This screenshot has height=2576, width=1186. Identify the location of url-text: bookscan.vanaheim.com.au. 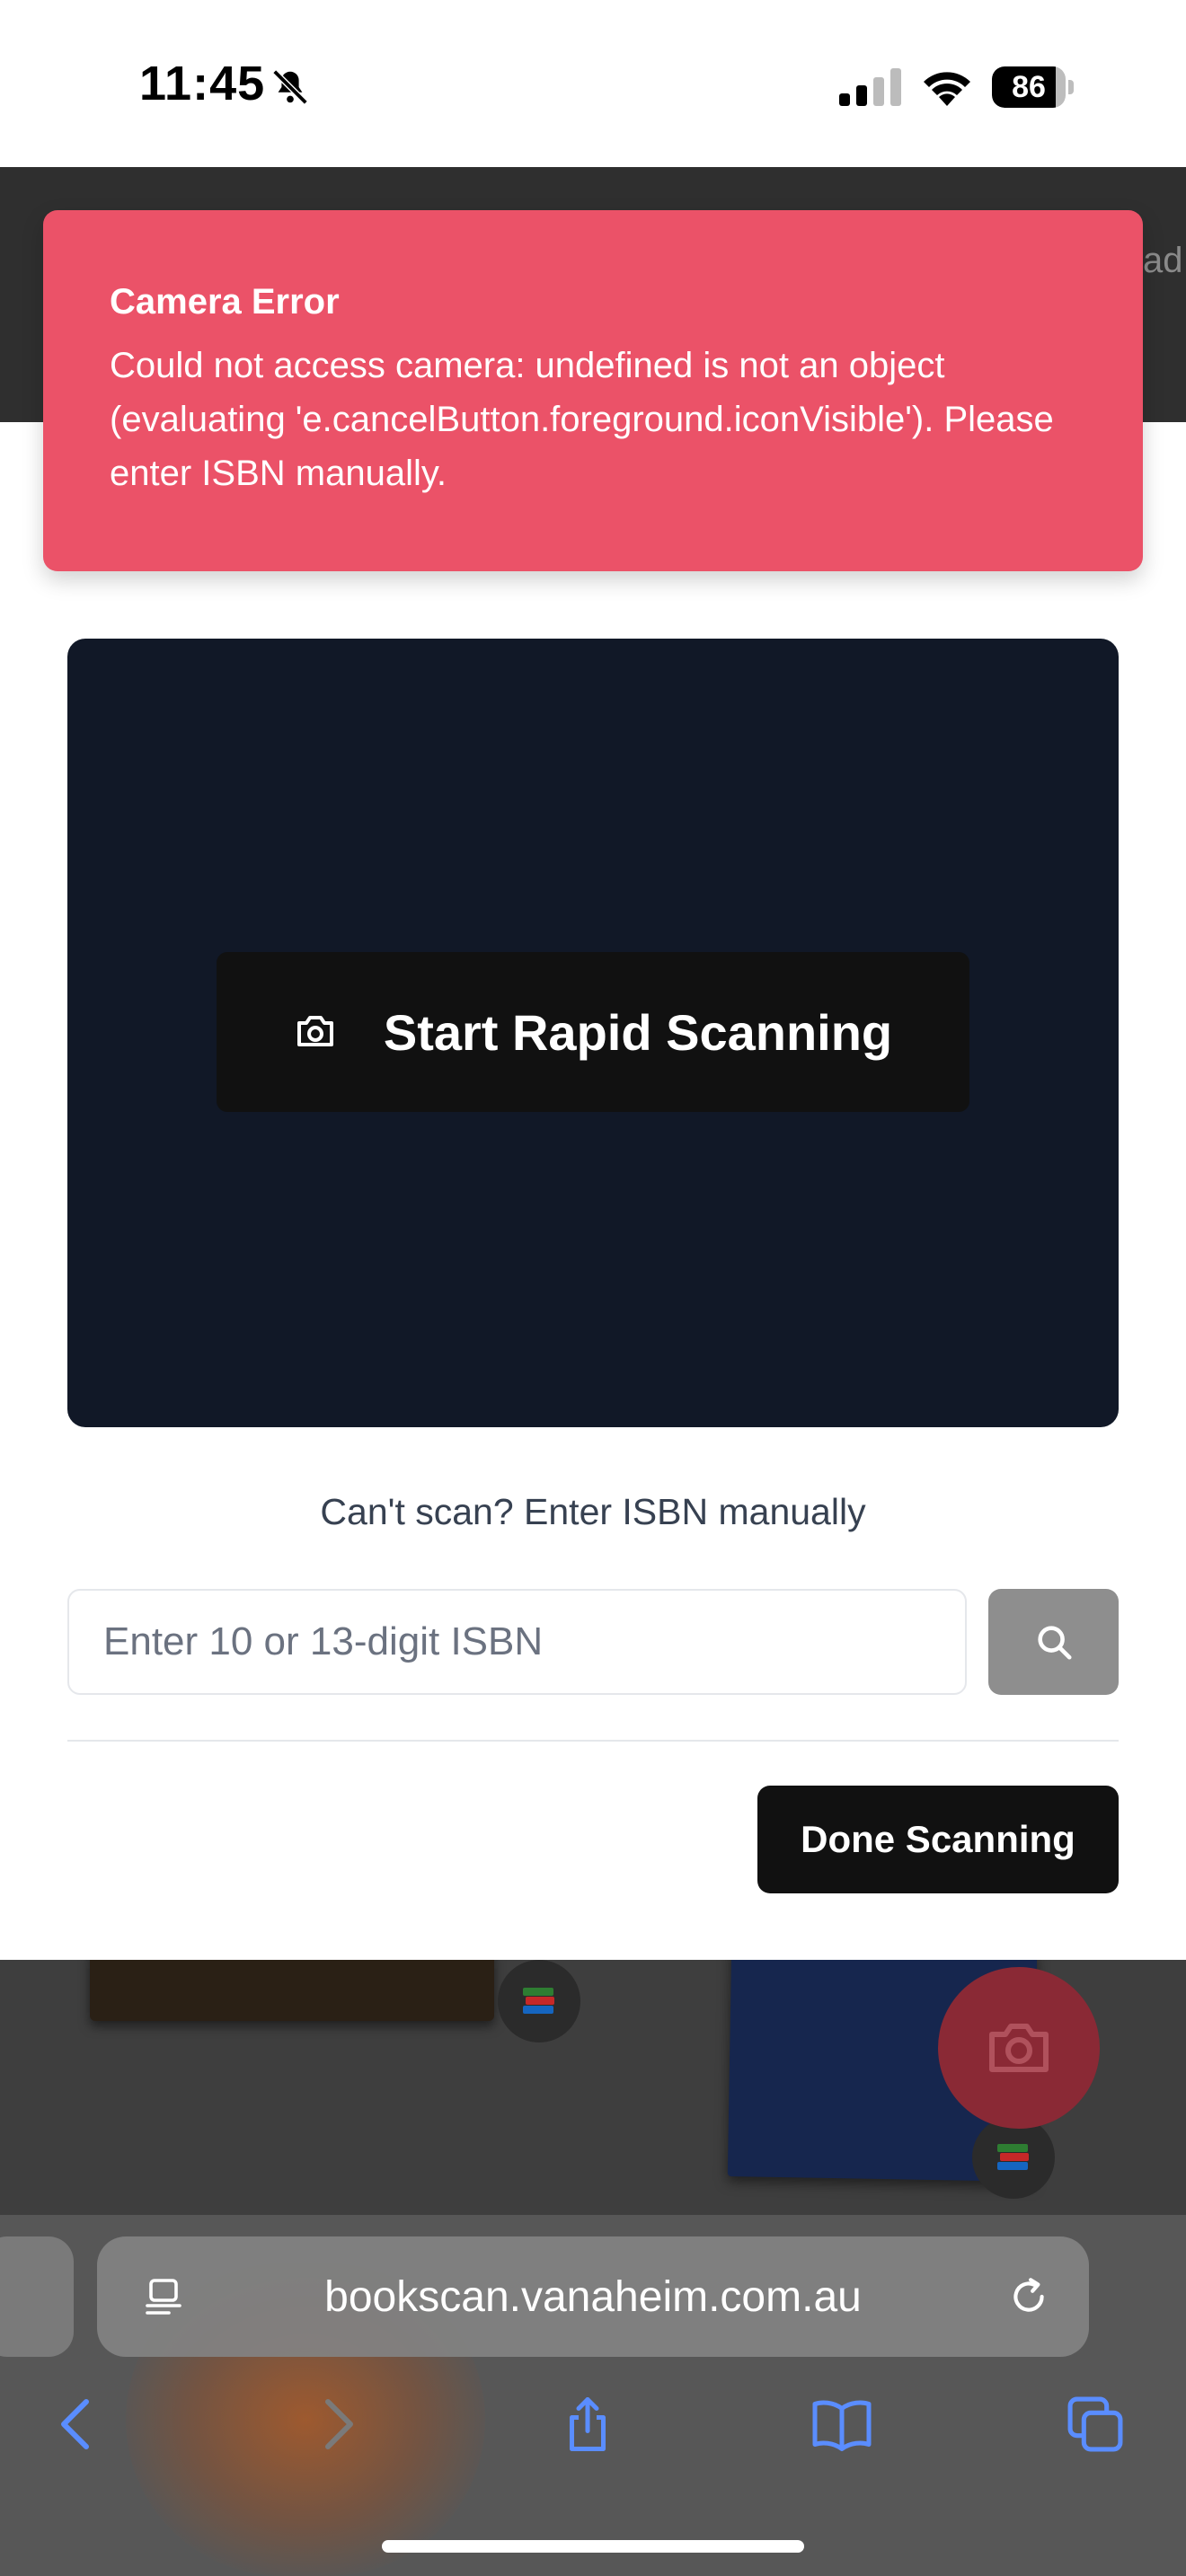
(593, 2297).